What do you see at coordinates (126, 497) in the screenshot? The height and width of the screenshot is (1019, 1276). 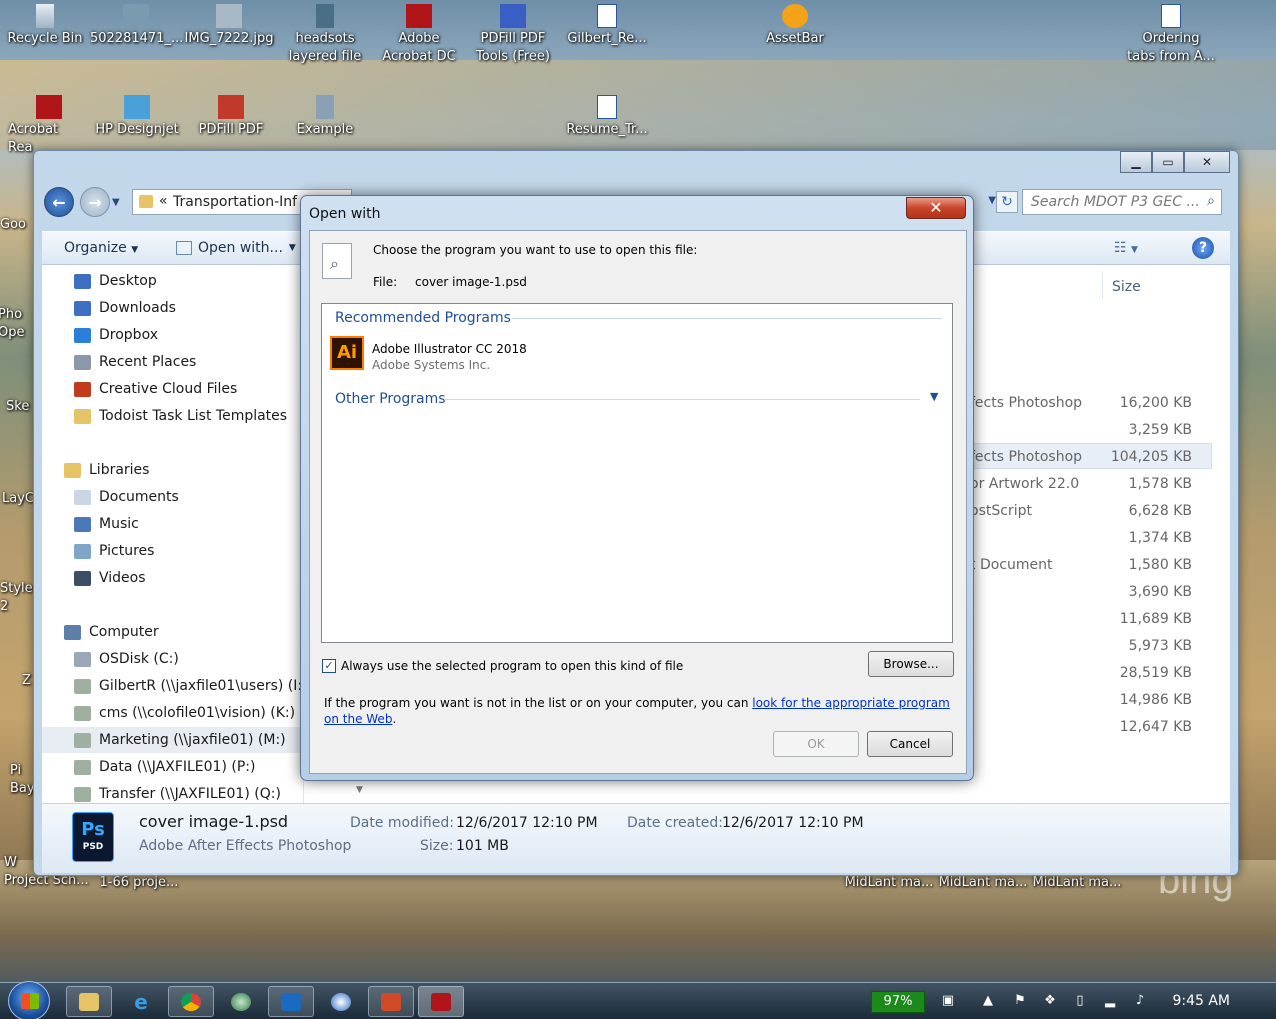 I see `nav-item-documents: Documents` at bounding box center [126, 497].